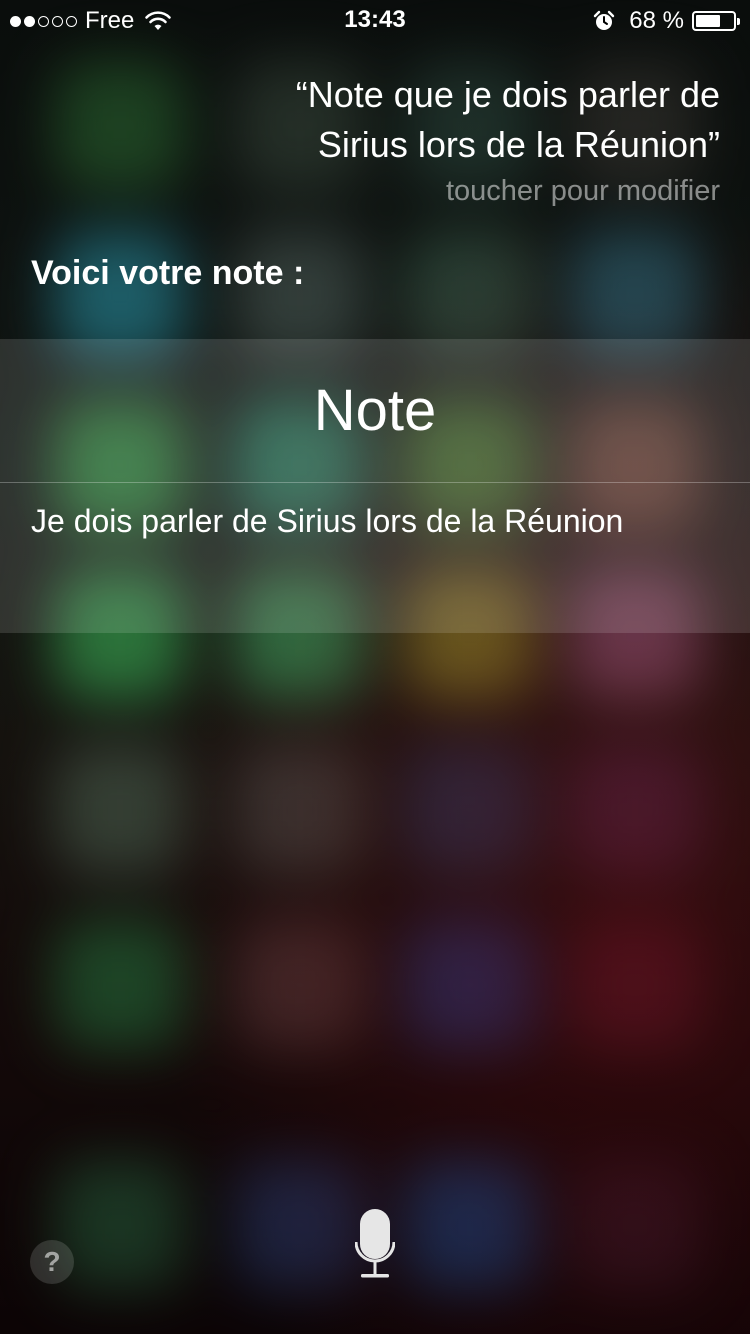 The height and width of the screenshot is (1334, 750). I want to click on alarm-icon, so click(604, 20).